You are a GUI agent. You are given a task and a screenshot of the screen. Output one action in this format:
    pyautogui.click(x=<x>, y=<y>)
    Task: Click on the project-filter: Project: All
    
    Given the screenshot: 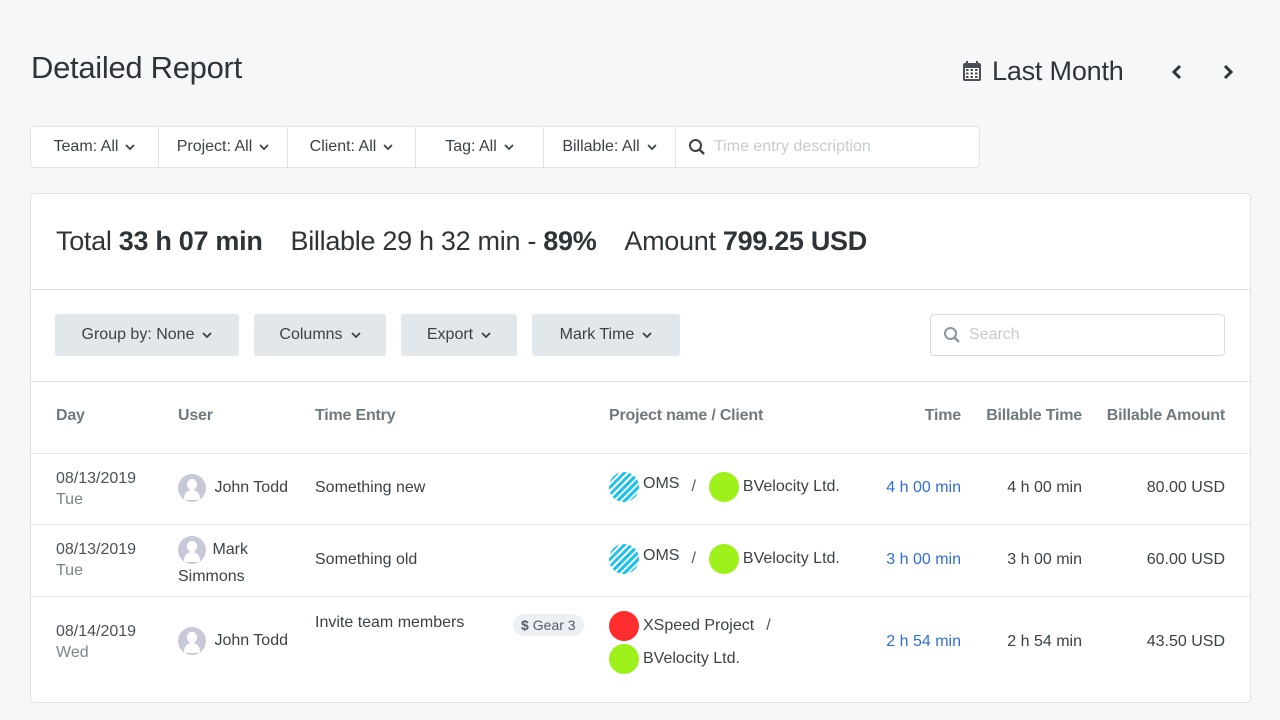 What is the action you would take?
    pyautogui.click(x=223, y=147)
    